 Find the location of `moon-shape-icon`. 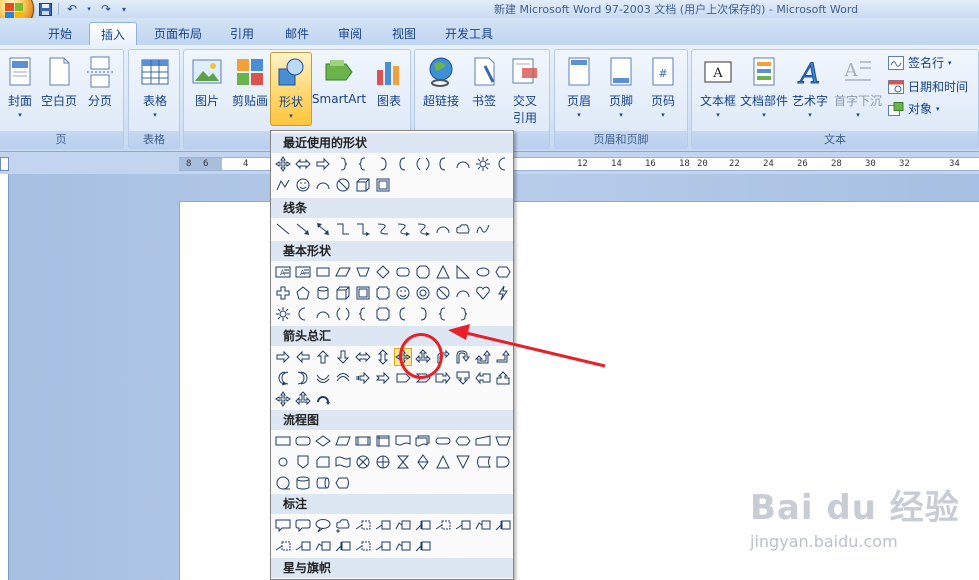

moon-shape-icon is located at coordinates (503, 164).